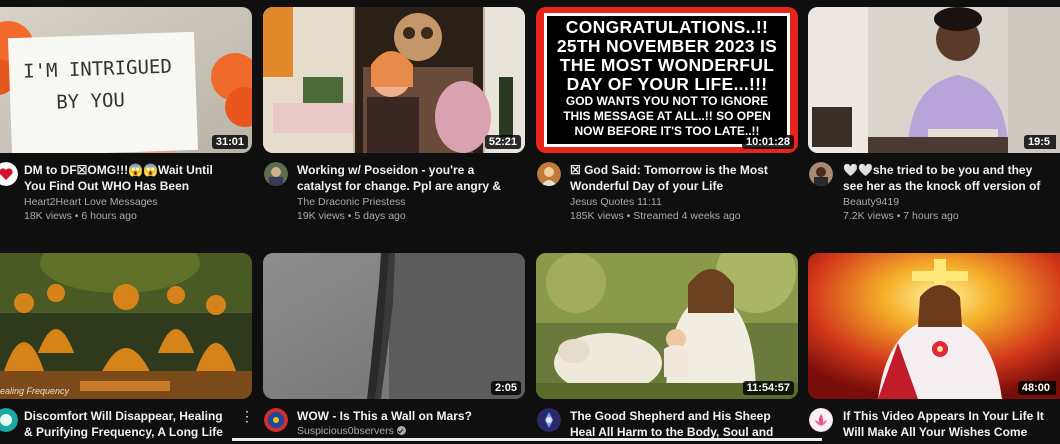 The height and width of the screenshot is (444, 1060). I want to click on thumbnail-text-line: BY YOU, so click(90, 101).